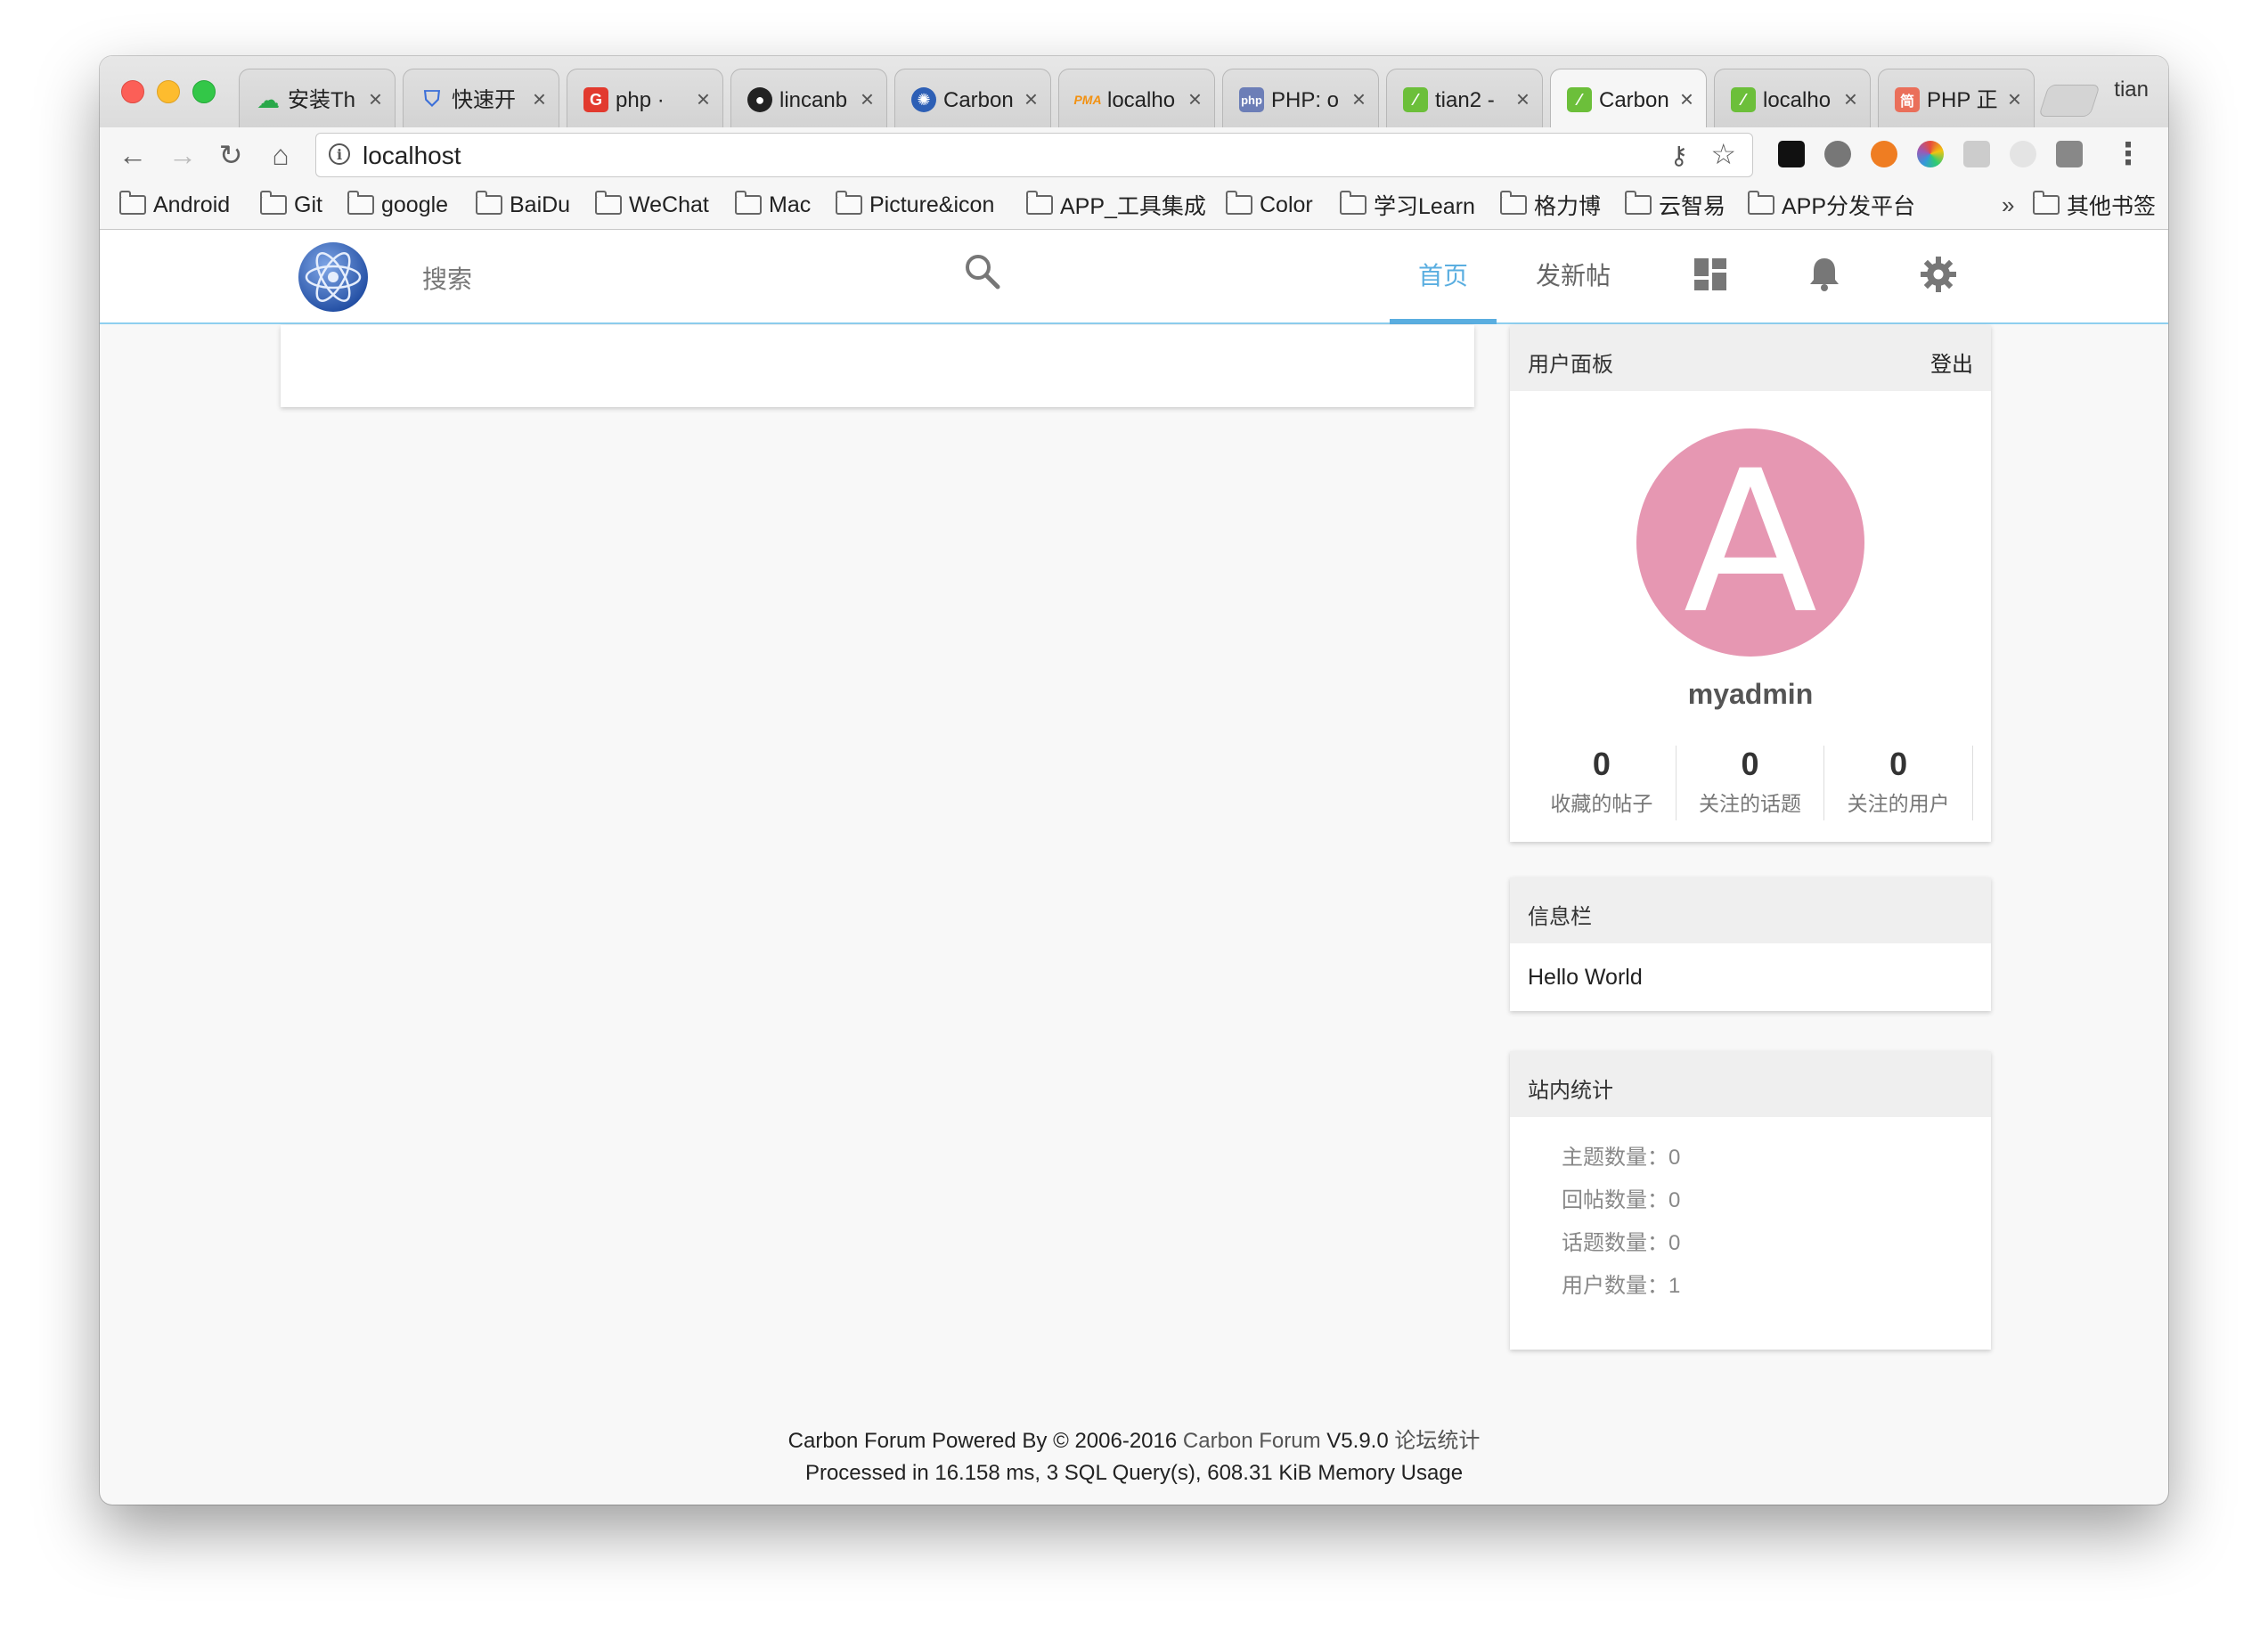 This screenshot has height=1648, width=2268. Describe the element at coordinates (333, 277) in the screenshot. I see `carbon-logo-icon` at that location.